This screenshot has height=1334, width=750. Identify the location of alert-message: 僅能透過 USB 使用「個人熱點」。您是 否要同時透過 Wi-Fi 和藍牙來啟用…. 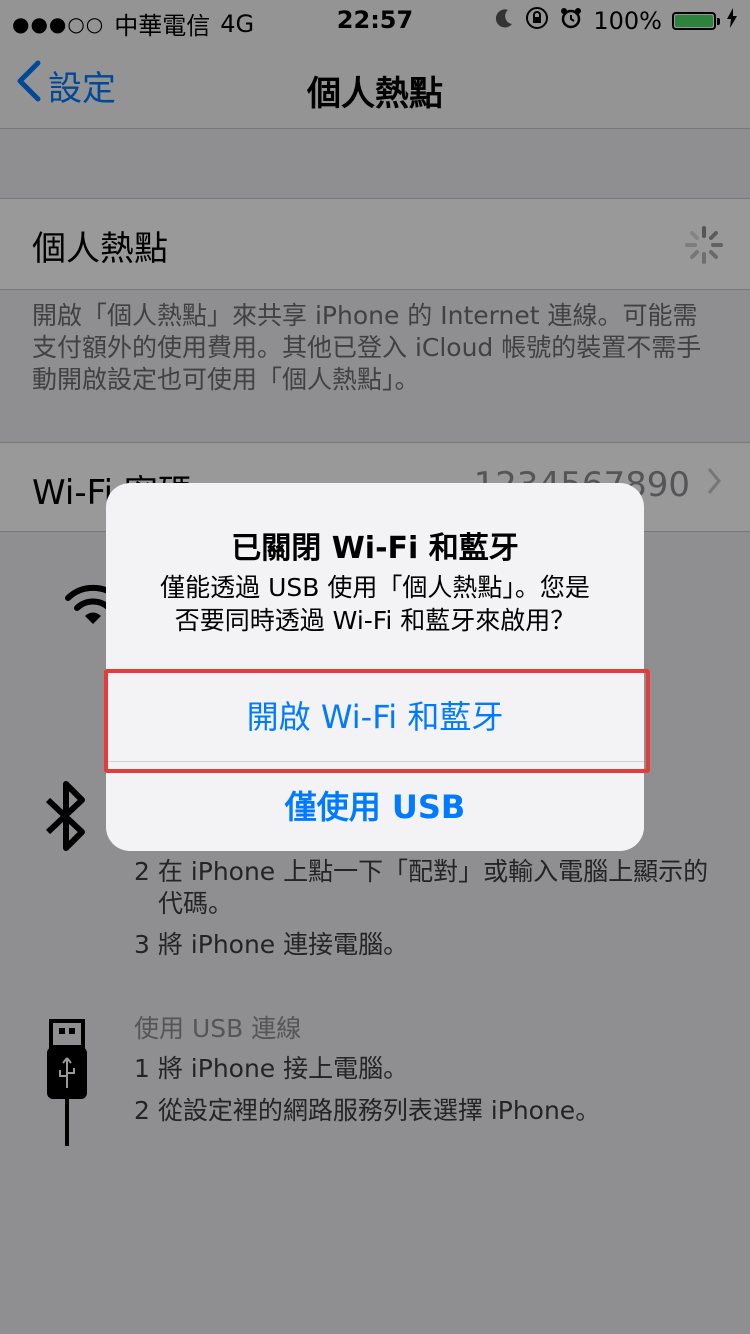
(375, 604).